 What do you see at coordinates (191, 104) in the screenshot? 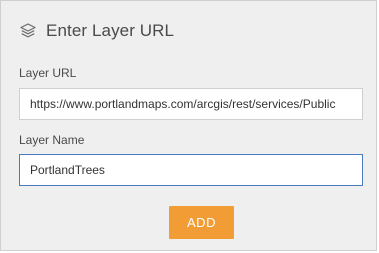
I see `layer-url-input` at bounding box center [191, 104].